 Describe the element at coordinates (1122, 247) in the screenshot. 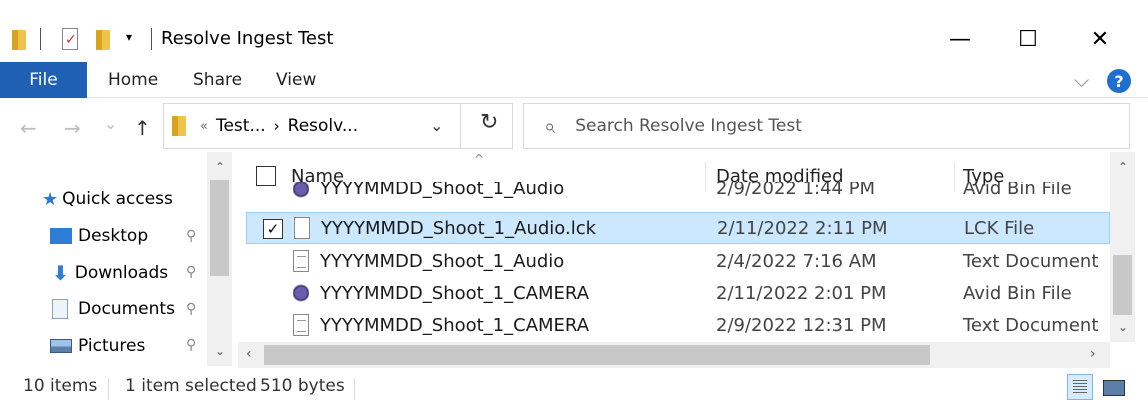

I see `file-list-vertical-scrollbar: ⌃ ⌄` at that location.